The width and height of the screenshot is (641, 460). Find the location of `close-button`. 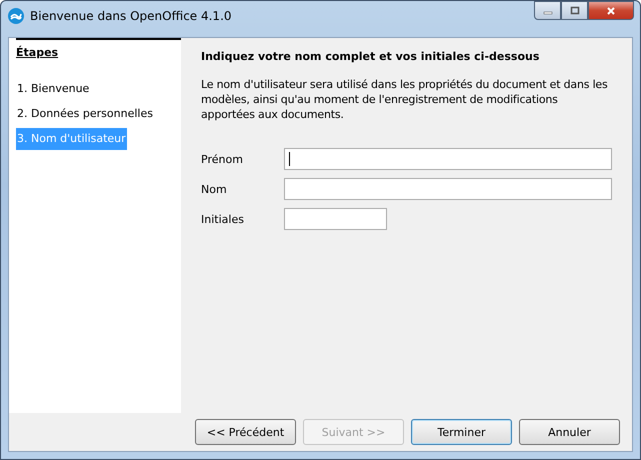

close-button is located at coordinates (611, 10).